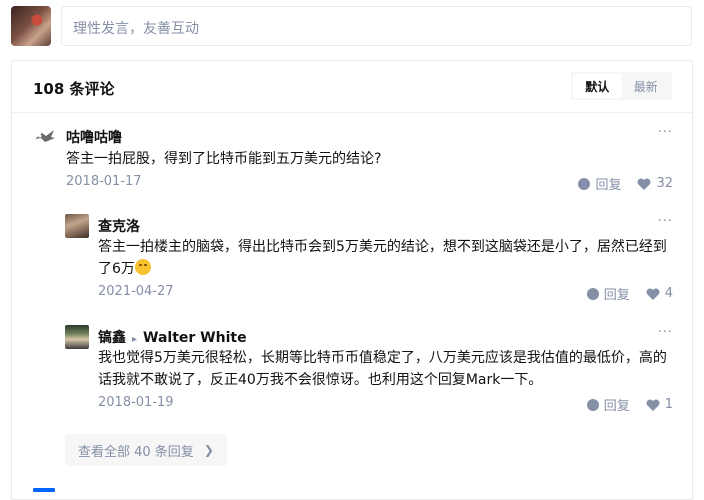 Image resolution: width=704 pixels, height=500 pixels. Describe the element at coordinates (136, 452) in the screenshot. I see `view-all-label: 查看全部 40 条回复` at that location.